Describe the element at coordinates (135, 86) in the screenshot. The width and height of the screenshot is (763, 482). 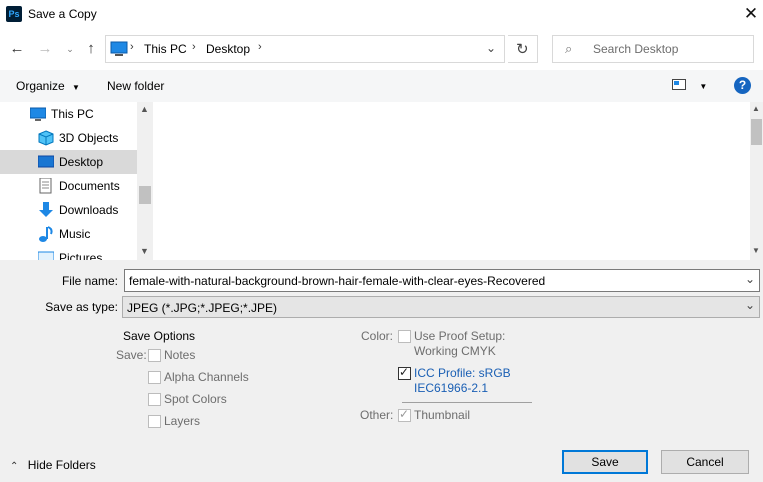
I see `new-folder-button: New folder` at that location.